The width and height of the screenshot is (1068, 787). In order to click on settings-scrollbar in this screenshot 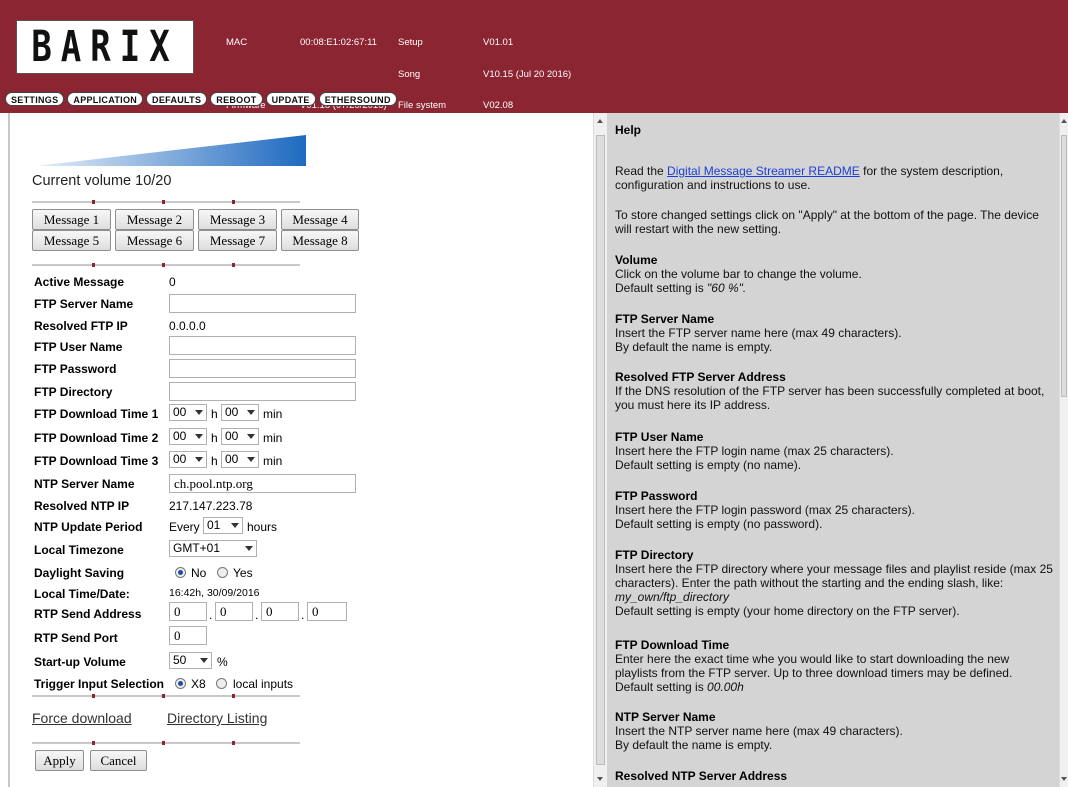, I will do `click(600, 450)`.